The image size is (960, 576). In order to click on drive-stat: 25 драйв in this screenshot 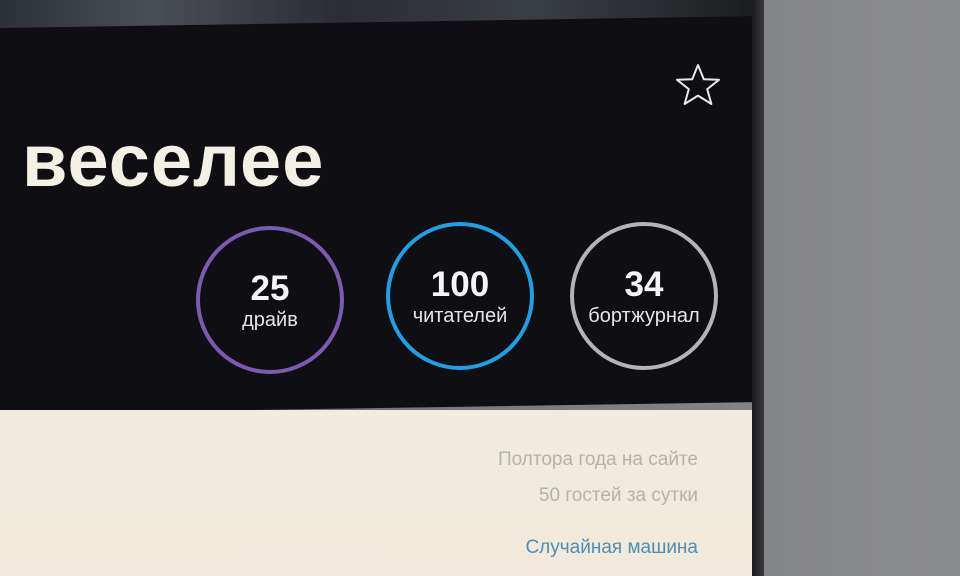, I will do `click(270, 300)`.